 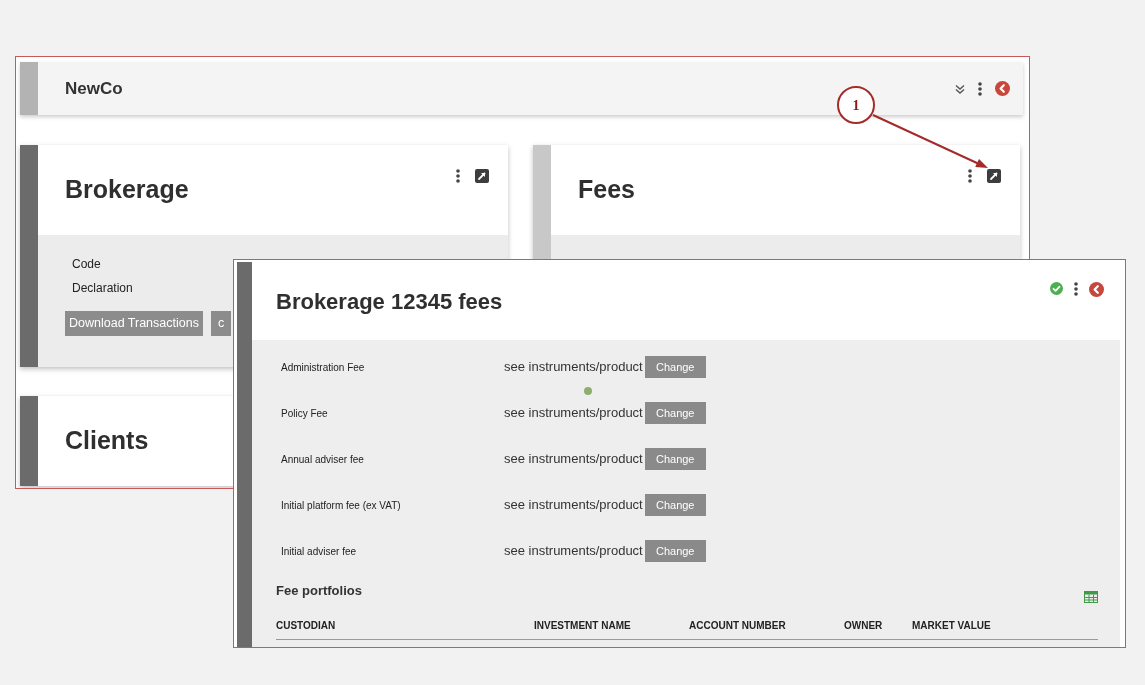 I want to click on field-label: Declaration, so click(x=102, y=288).